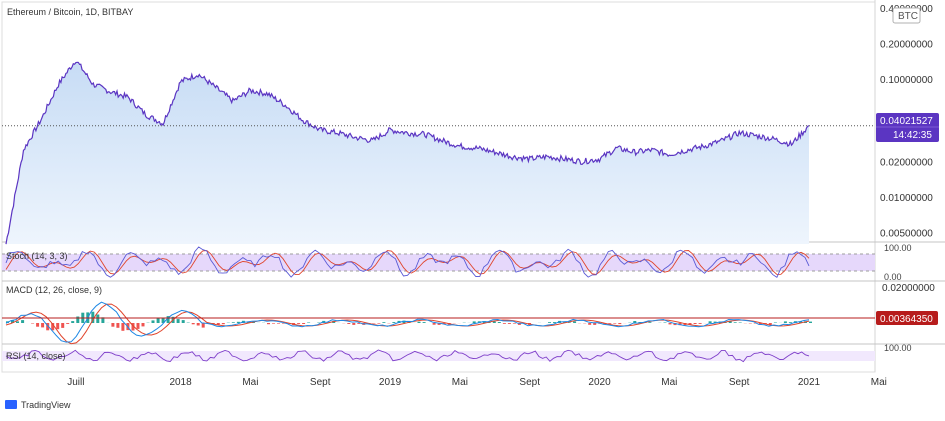 The width and height of the screenshot is (945, 421). What do you see at coordinates (11, 404) in the screenshot?
I see `tradingview-logo-icon` at bounding box center [11, 404].